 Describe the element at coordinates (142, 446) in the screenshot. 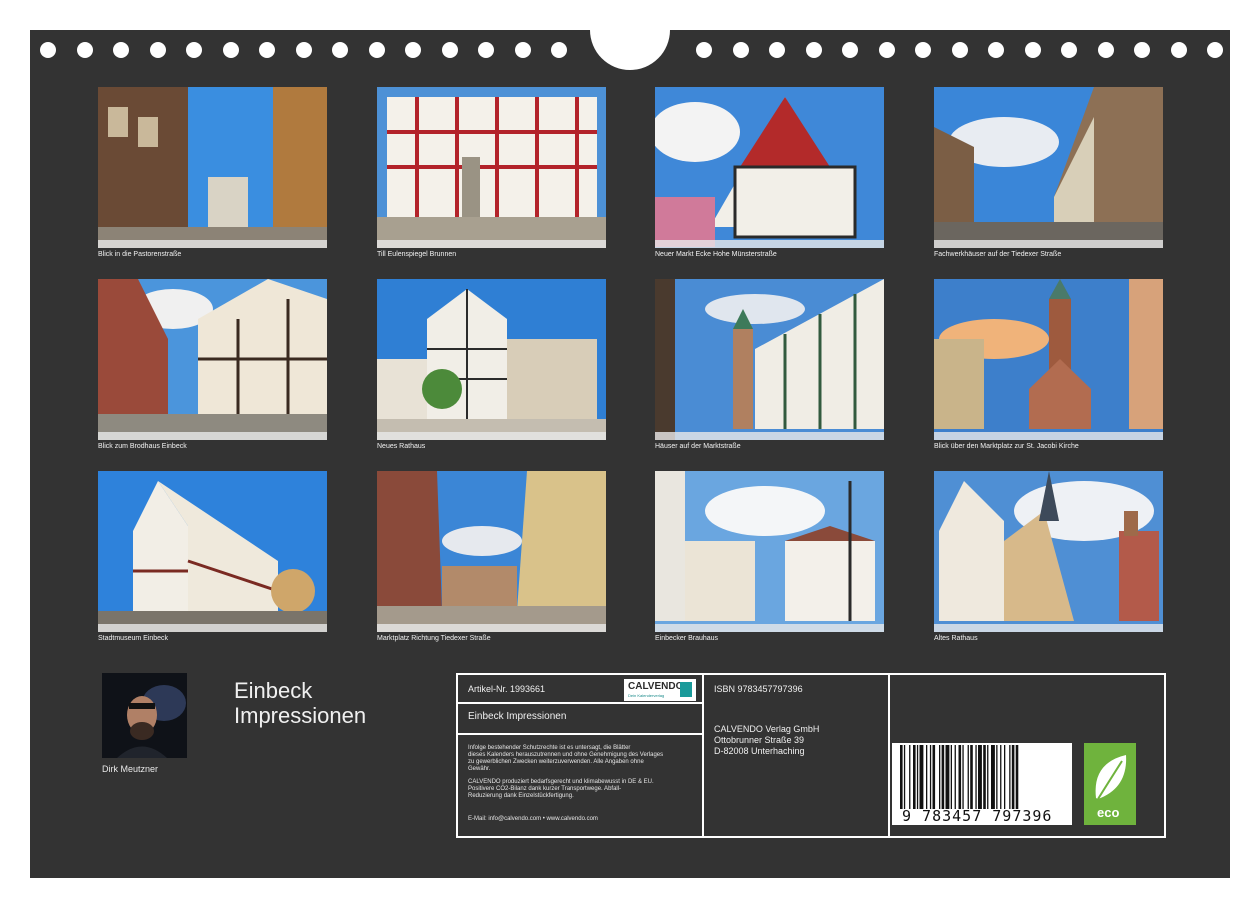

I see `caption-may: Blick zum Brodhaus Einbeck` at that location.